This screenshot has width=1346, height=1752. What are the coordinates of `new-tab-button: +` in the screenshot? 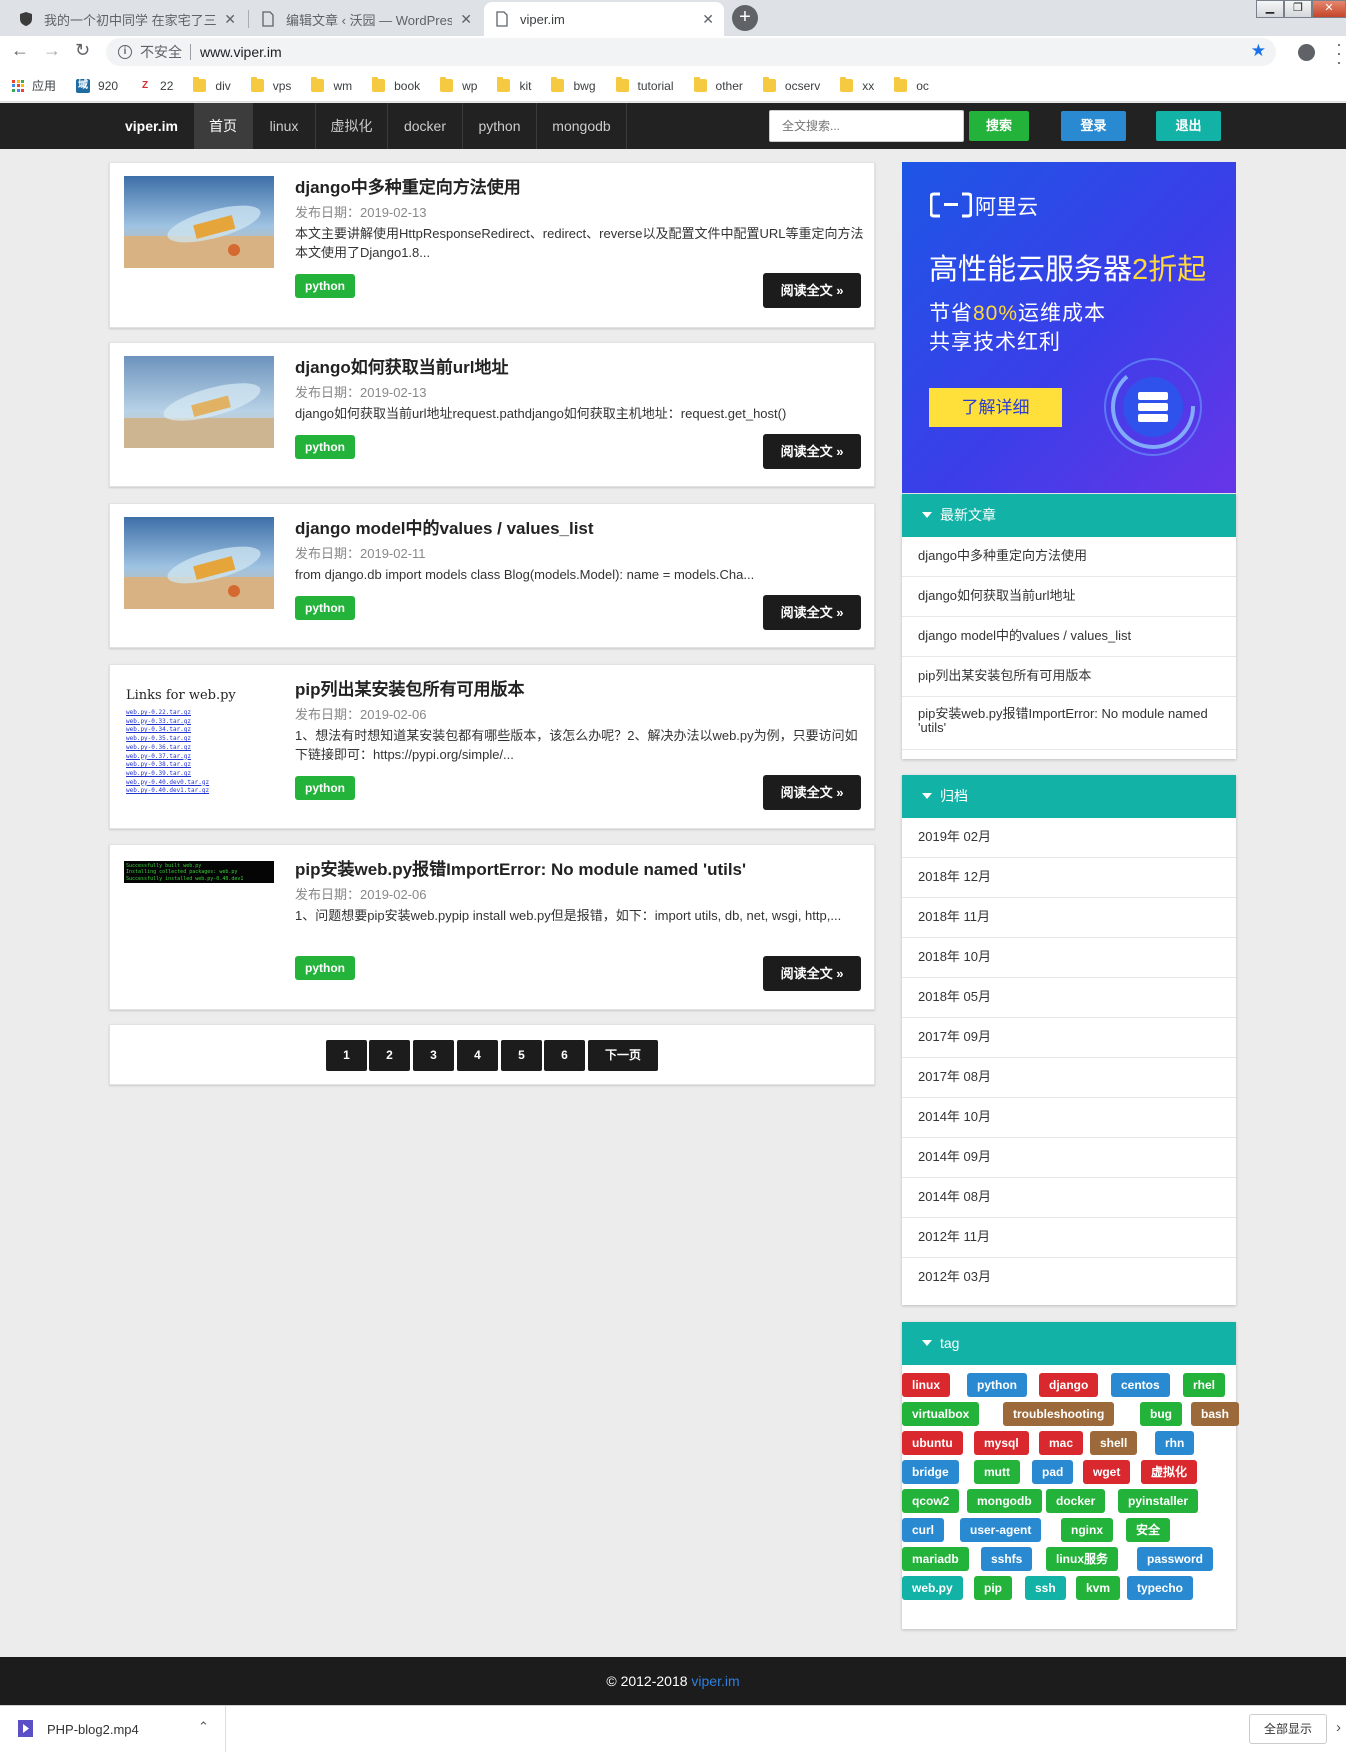 It's located at (745, 18).